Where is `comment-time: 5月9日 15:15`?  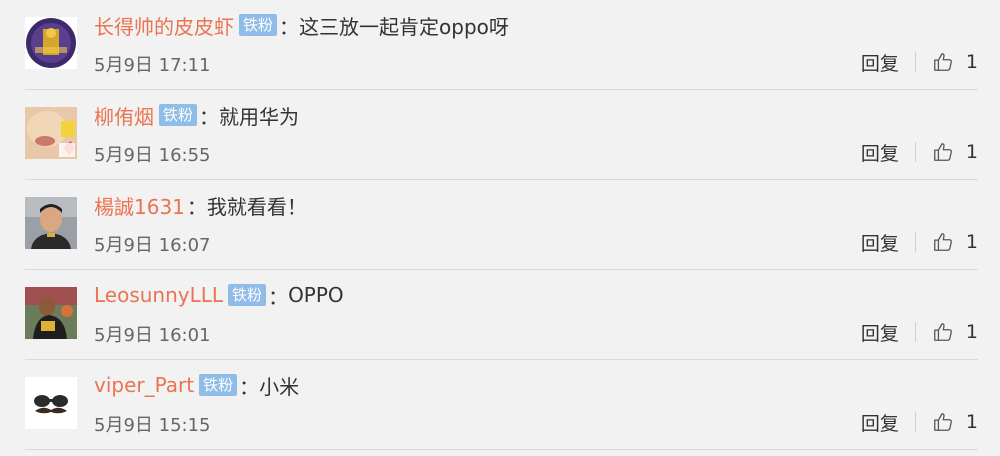 comment-time: 5月9日 15:15 is located at coordinates (152, 425).